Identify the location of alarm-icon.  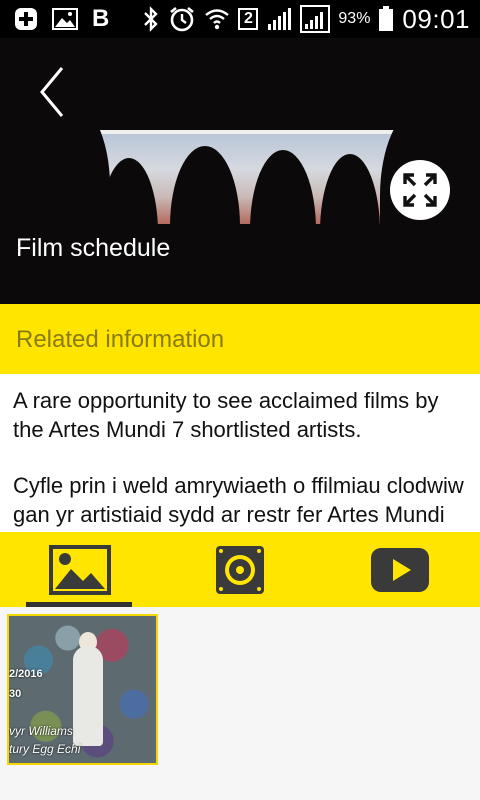
(182, 19).